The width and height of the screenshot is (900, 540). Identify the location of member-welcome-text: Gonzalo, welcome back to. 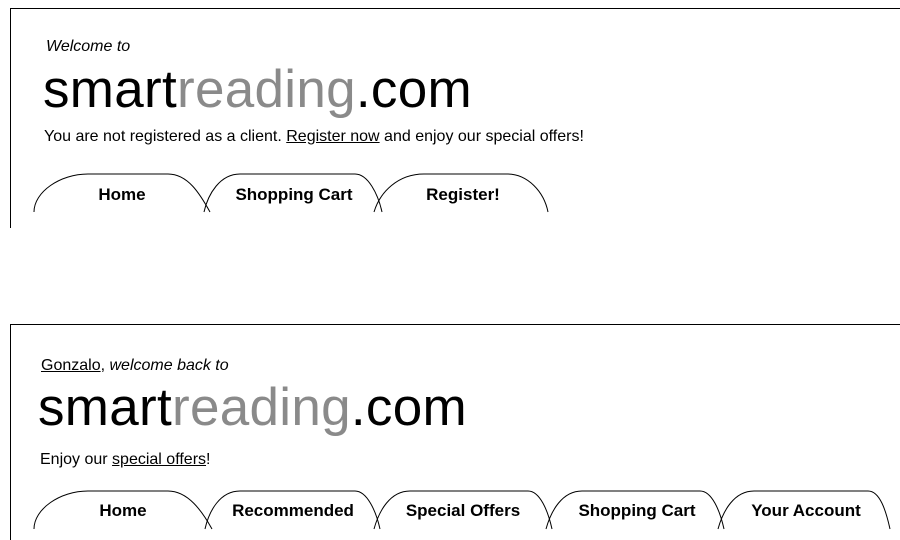
(135, 366).